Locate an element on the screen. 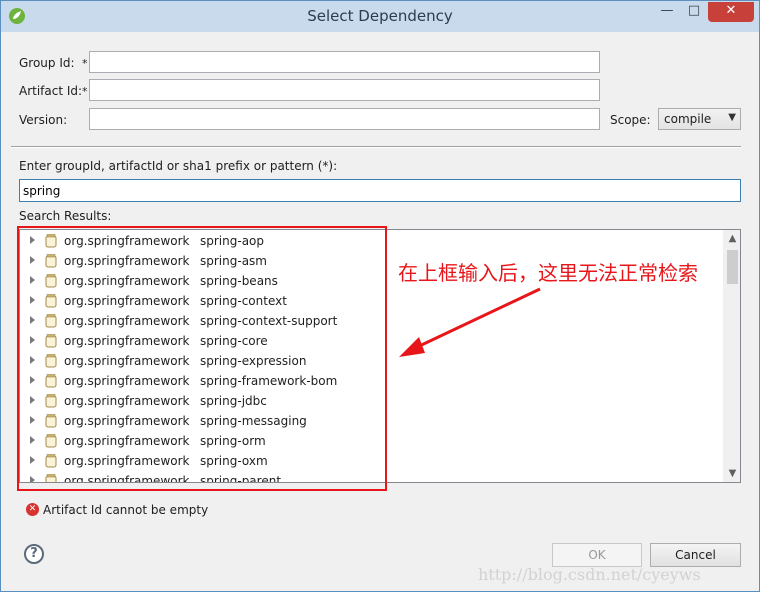 Image resolution: width=760 pixels, height=592 pixels. scope-select: compile ▼ is located at coordinates (699, 119).